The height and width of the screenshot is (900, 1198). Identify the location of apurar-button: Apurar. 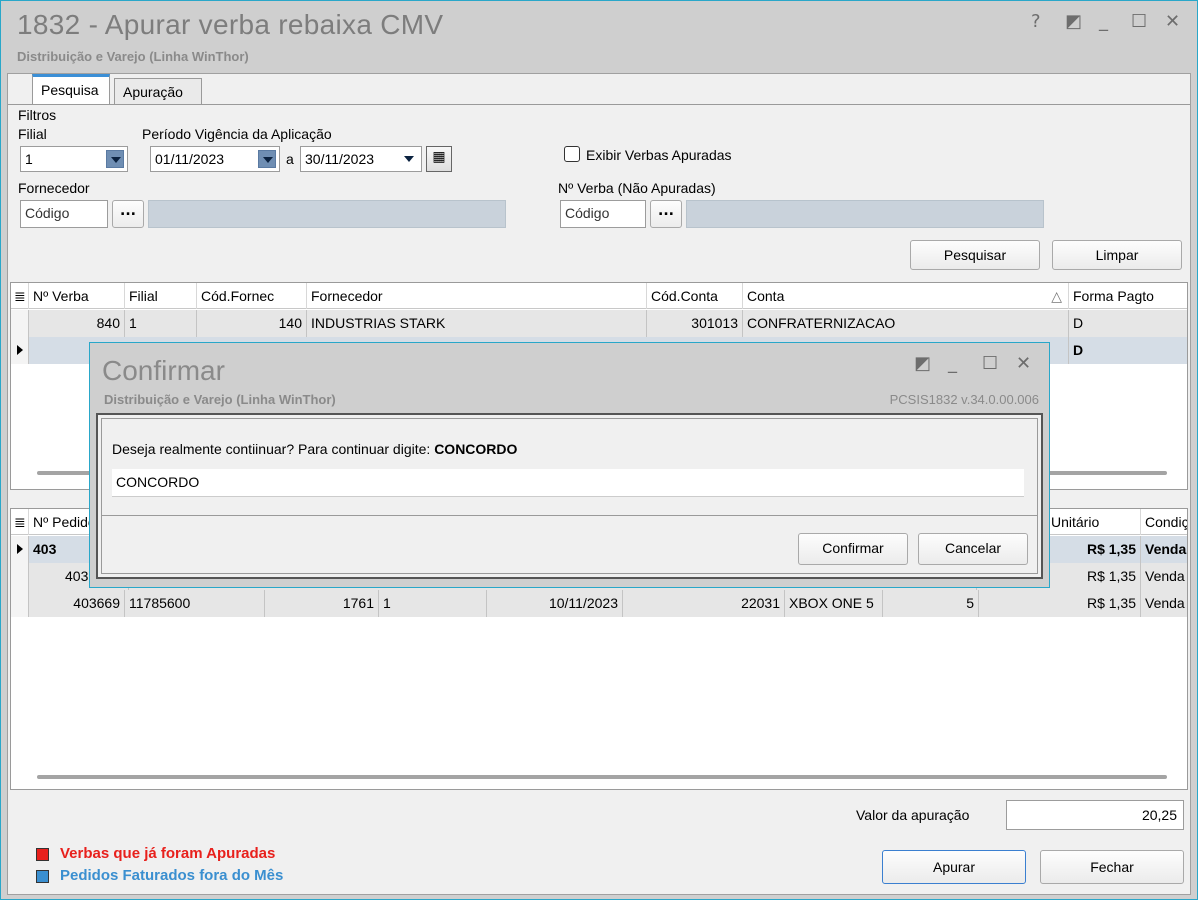
(954, 867).